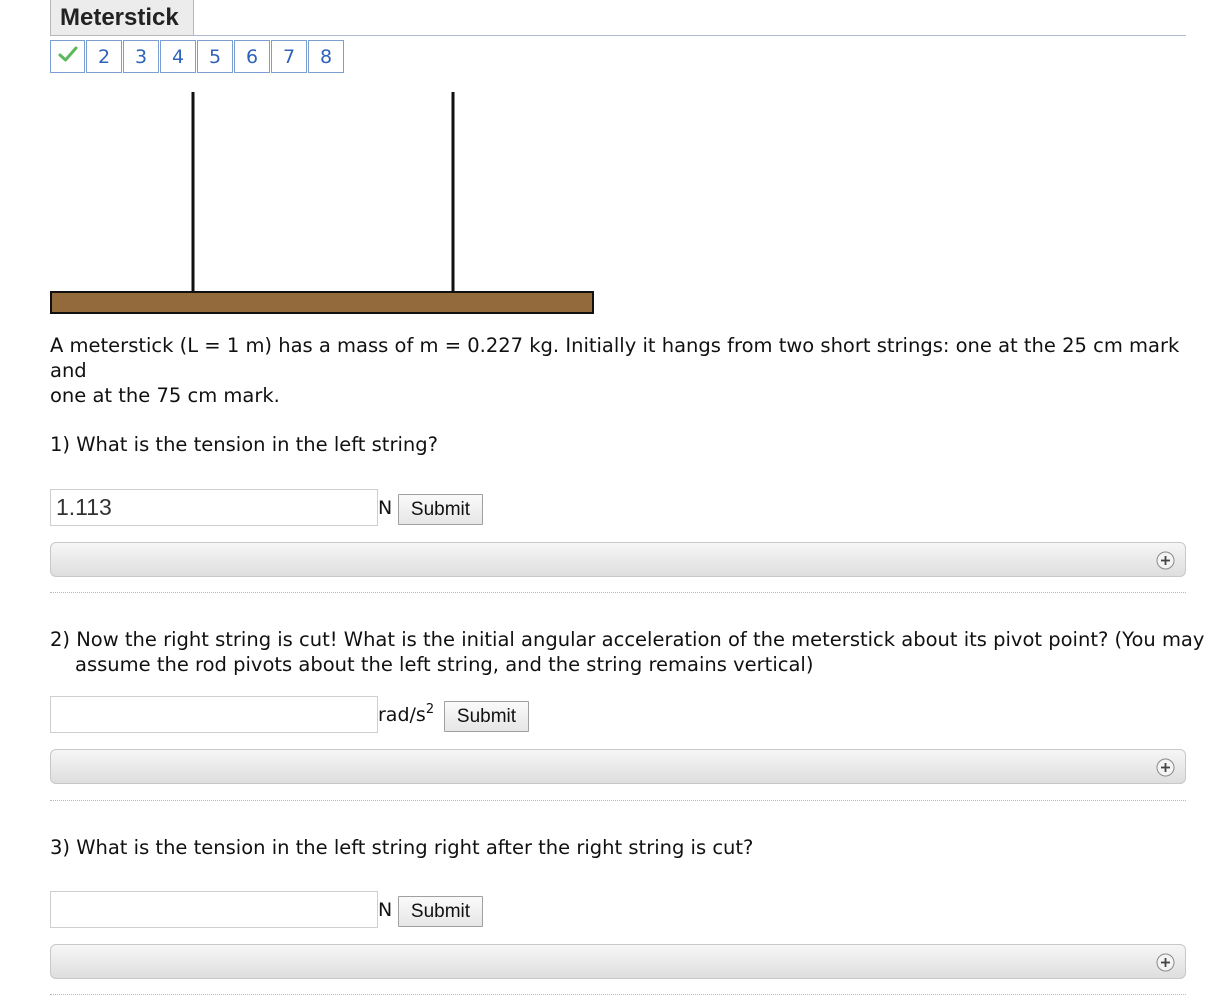 The height and width of the screenshot is (996, 1214). What do you see at coordinates (430, 709) in the screenshot?
I see `question-2-unit-exponent: 2` at bounding box center [430, 709].